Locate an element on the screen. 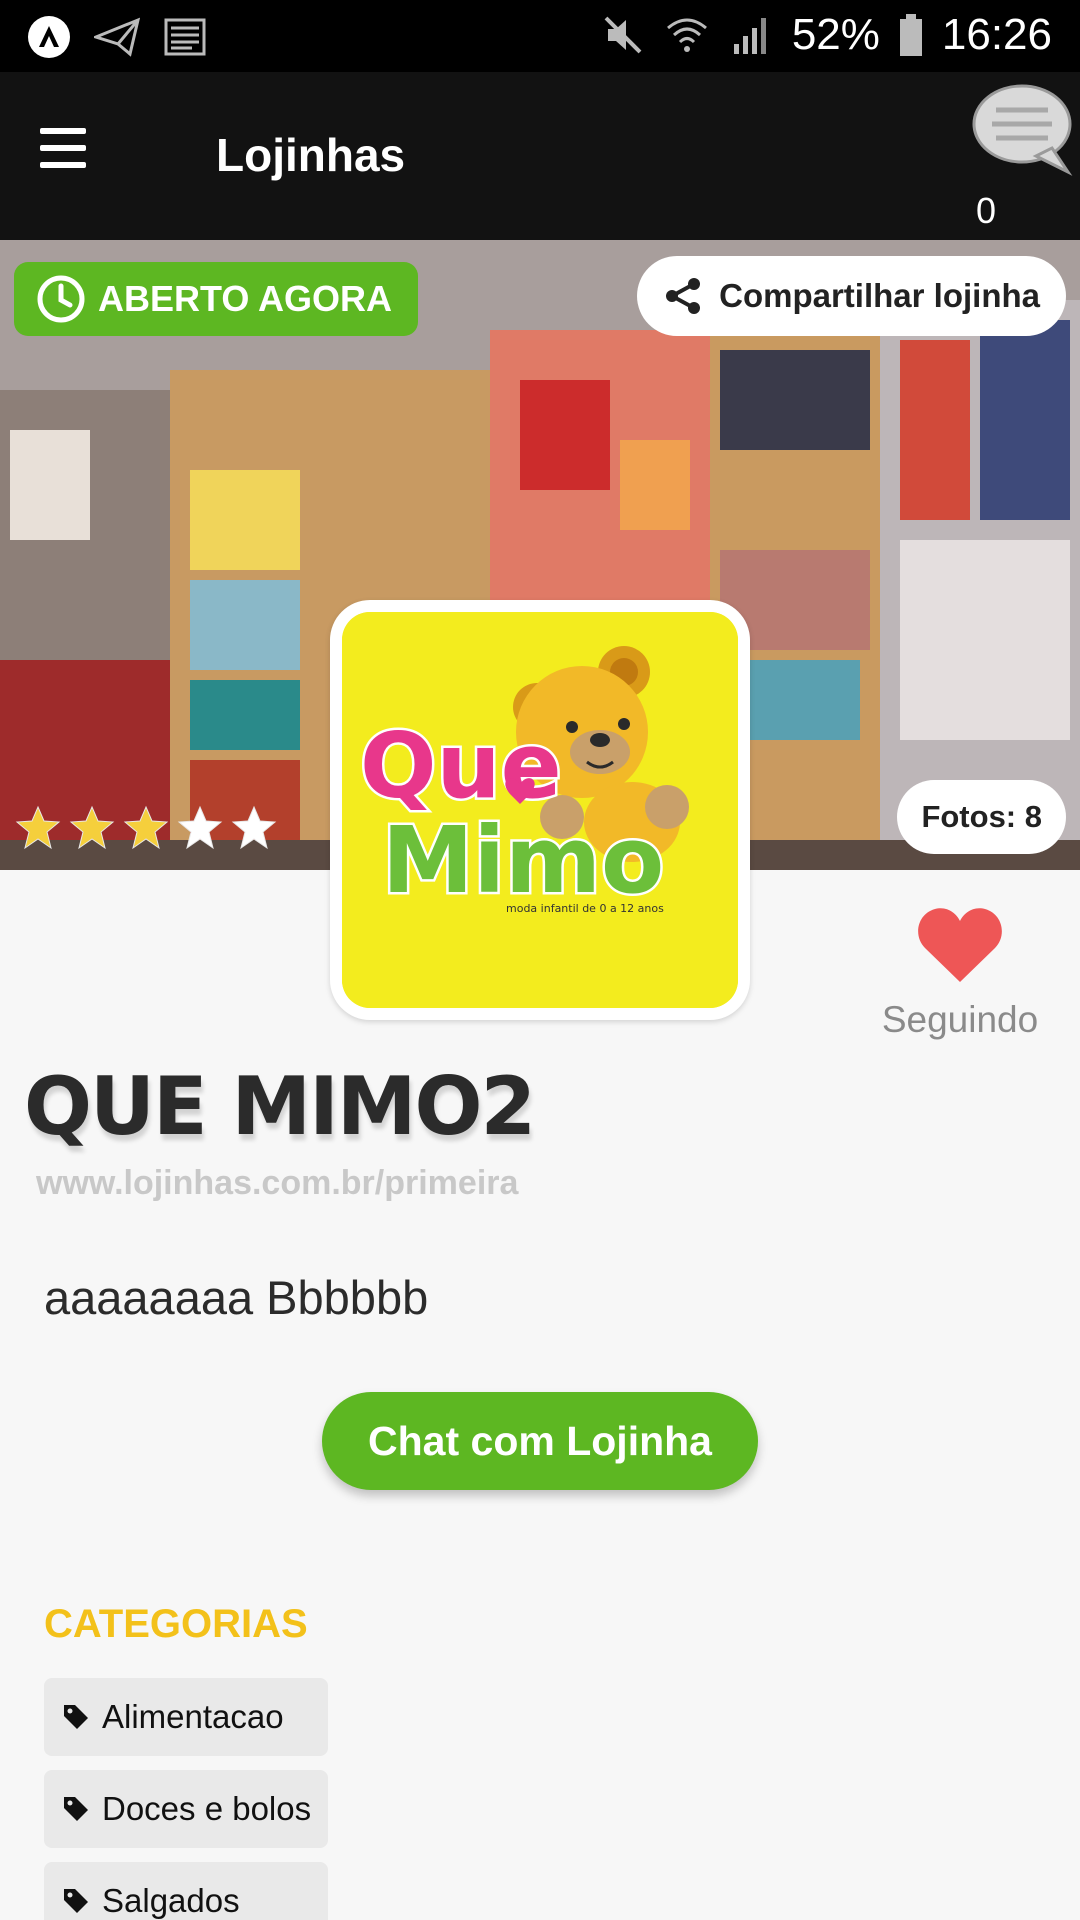 Image resolution: width=1080 pixels, height=1920 pixels. battery-percent: 52% is located at coordinates (835, 34).